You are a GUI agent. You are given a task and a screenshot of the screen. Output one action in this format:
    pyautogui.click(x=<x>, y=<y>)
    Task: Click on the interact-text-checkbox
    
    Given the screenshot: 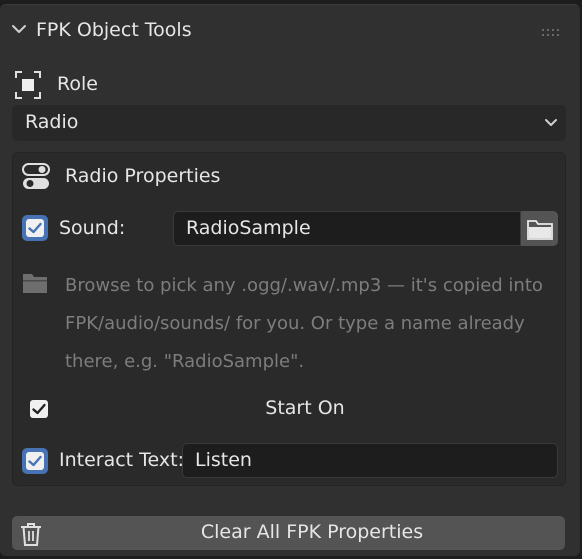 What is the action you would take?
    pyautogui.click(x=35, y=461)
    